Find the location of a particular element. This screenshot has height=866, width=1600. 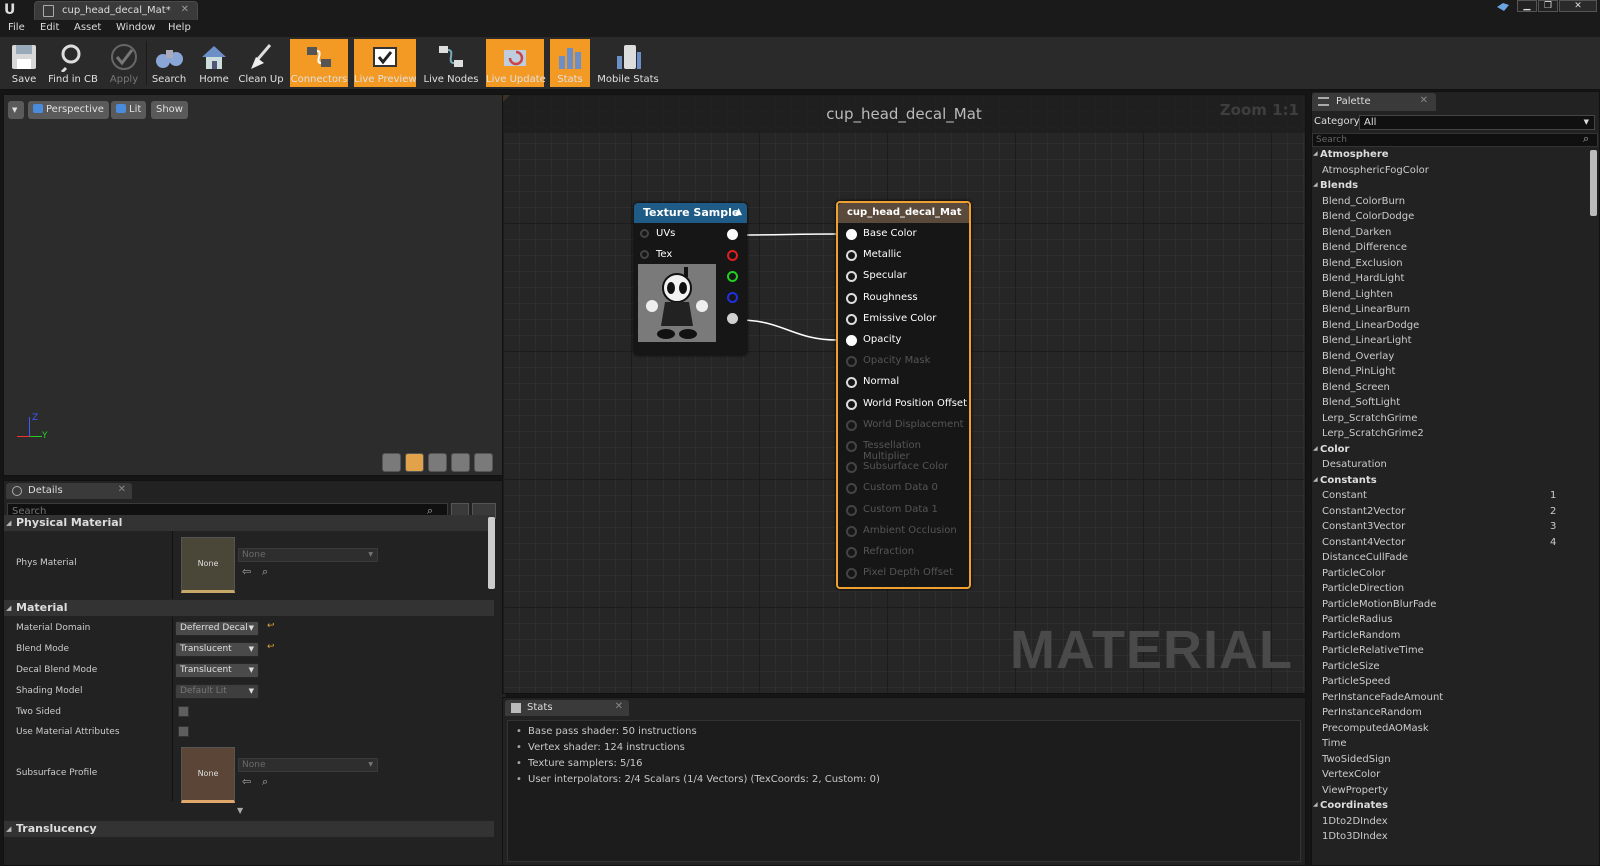

palette-item: Blend_Difference is located at coordinates (1437, 247).